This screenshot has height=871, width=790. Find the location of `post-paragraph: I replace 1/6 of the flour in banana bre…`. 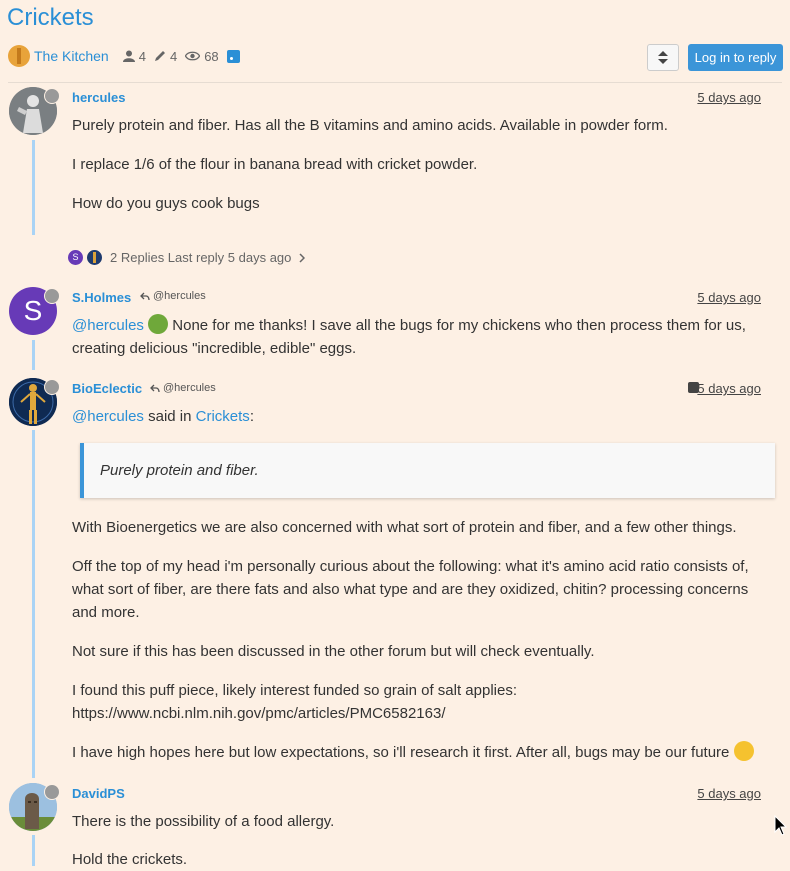

post-paragraph: I replace 1/6 of the flour in banana bre… is located at coordinates (275, 164).